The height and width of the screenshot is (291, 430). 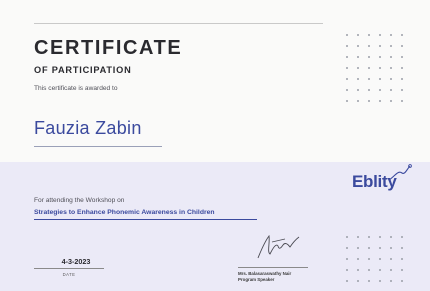 I want to click on recipient-name-underline, so click(x=98, y=146).